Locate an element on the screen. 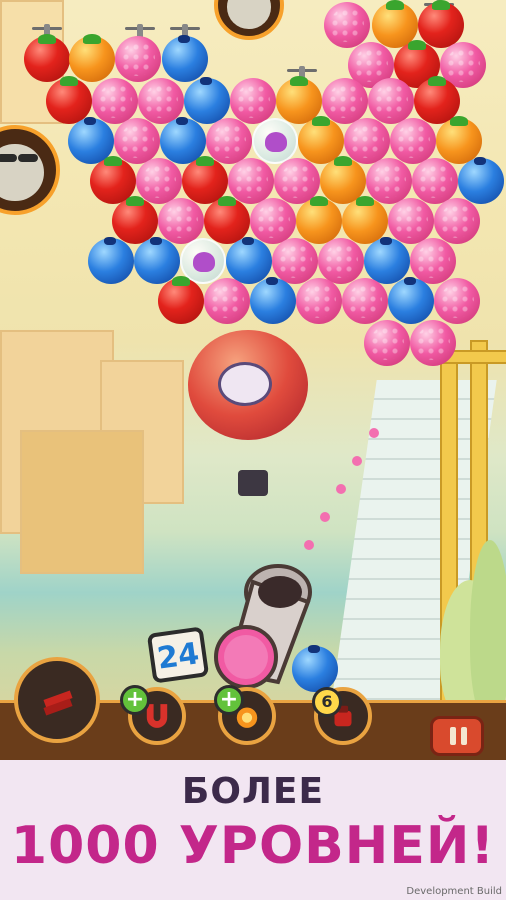 The image size is (506, 900). paw-icon is located at coordinates (245, 384).